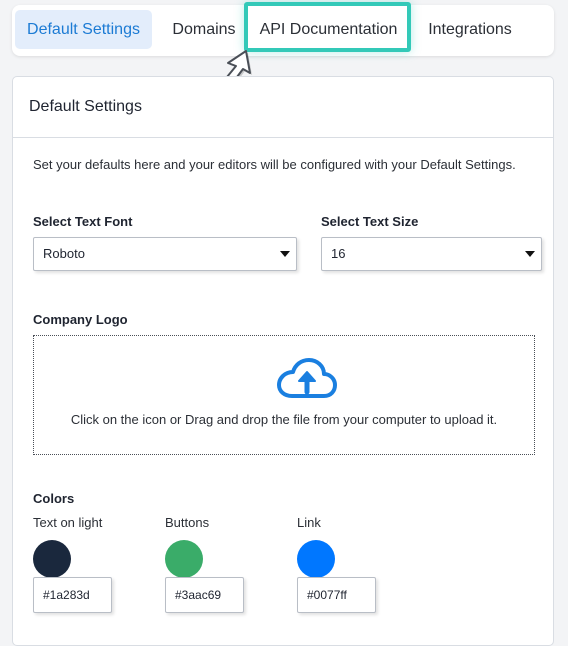 This screenshot has height=646, width=568. I want to click on cloud-upload-icon, so click(307, 379).